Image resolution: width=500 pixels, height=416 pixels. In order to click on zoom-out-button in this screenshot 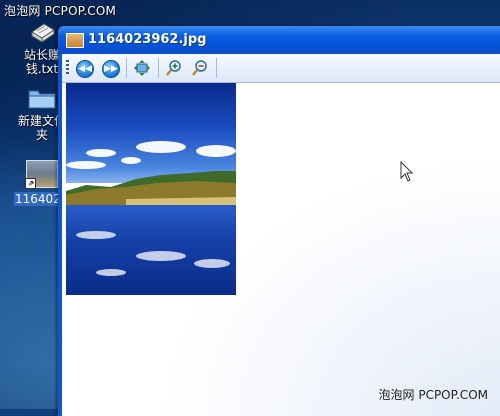, I will do `click(200, 68)`.